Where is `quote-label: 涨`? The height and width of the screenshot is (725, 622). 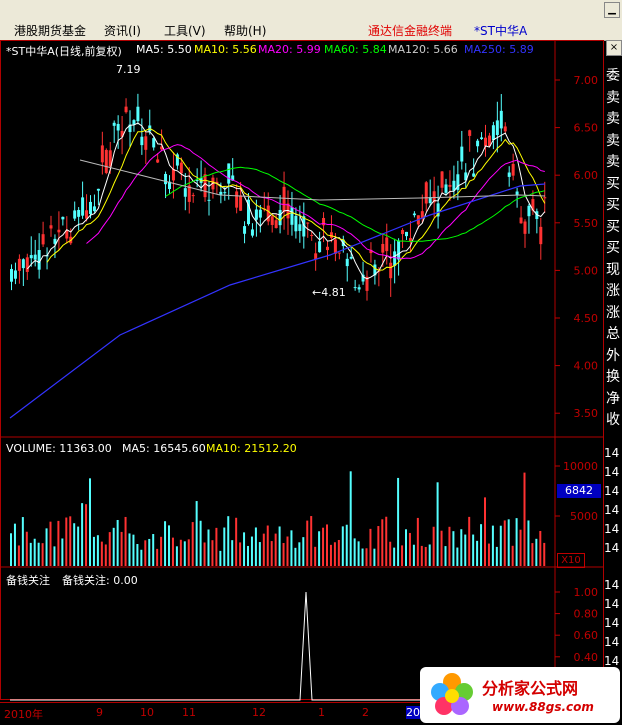 quote-label: 涨 is located at coordinates (613, 312).